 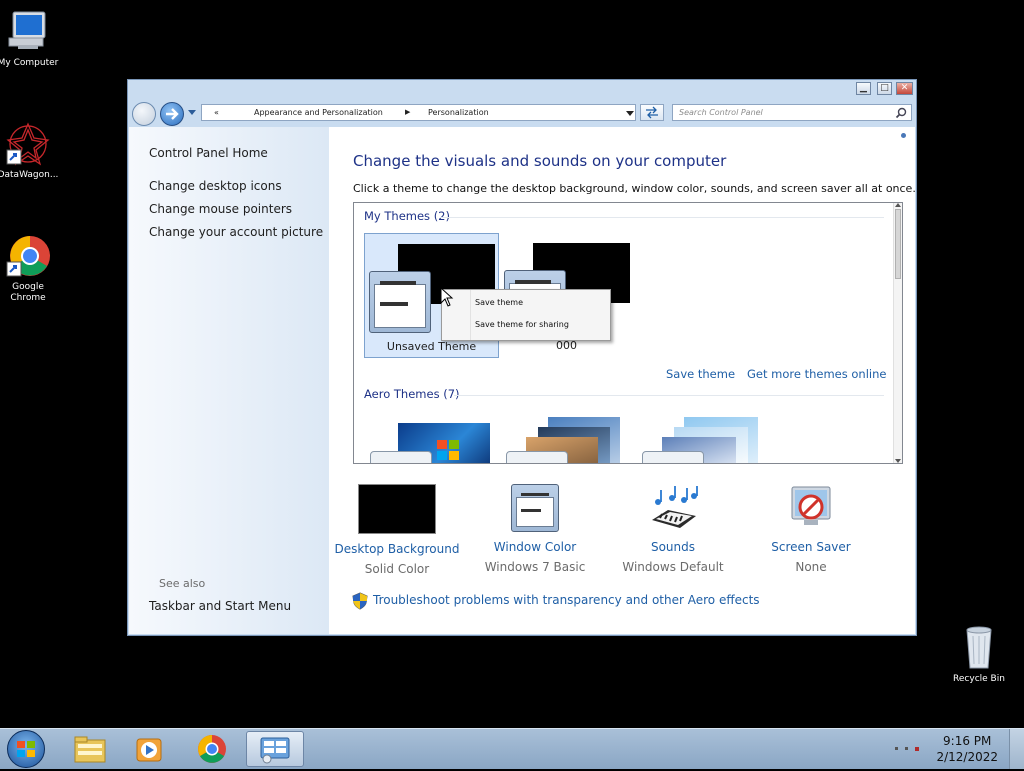 What do you see at coordinates (216, 112) in the screenshot?
I see `breadcrumb-overflow: «` at bounding box center [216, 112].